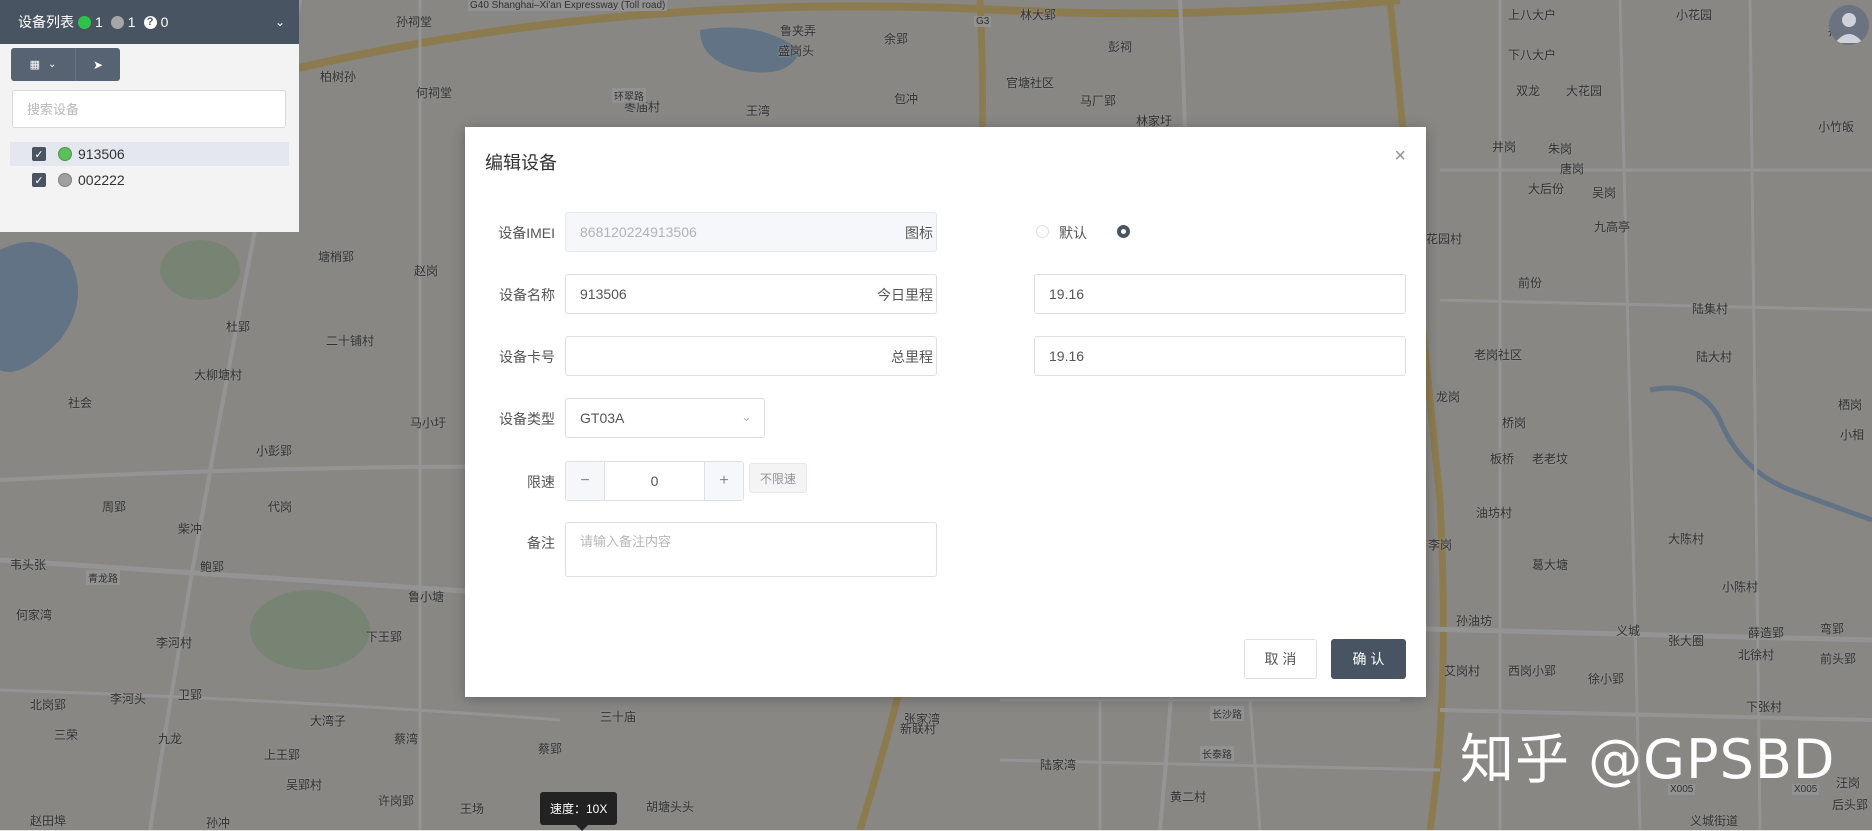 This screenshot has width=1872, height=831. I want to click on today-mileage-label: 今日里程, so click(905, 295).